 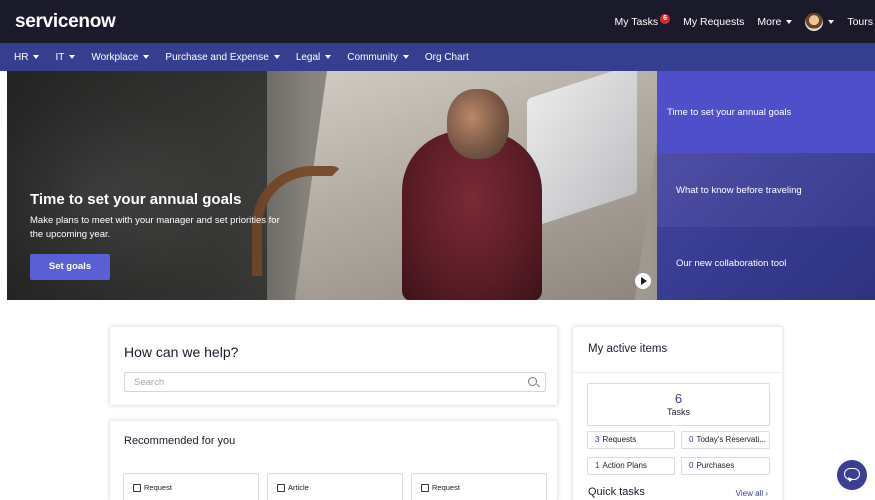 I want to click on tours-link: Tours, so click(x=860, y=22).